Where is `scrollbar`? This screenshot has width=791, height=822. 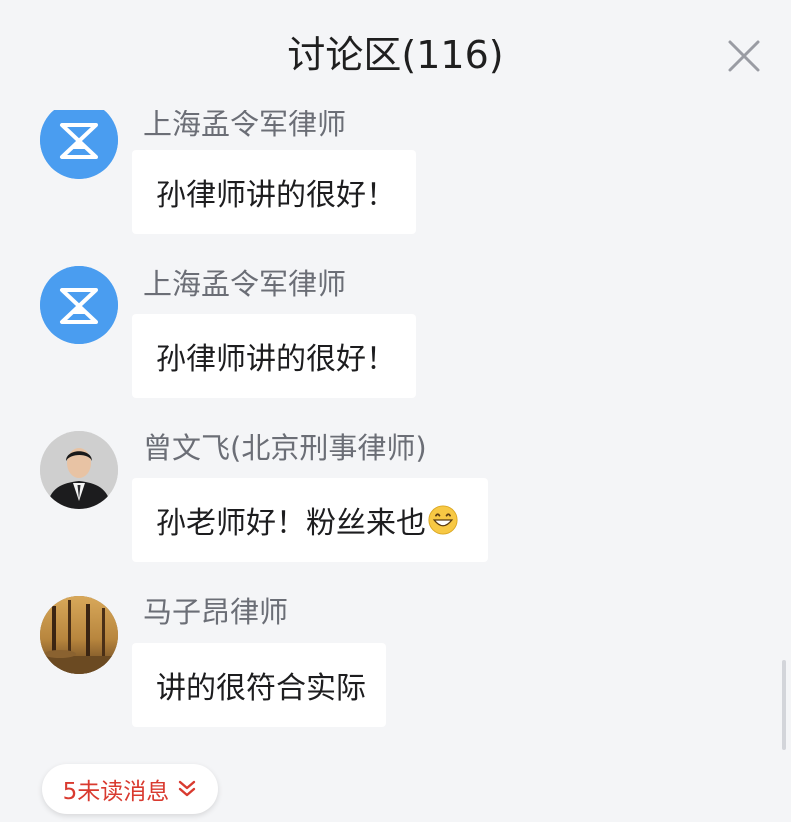 scrollbar is located at coordinates (784, 705).